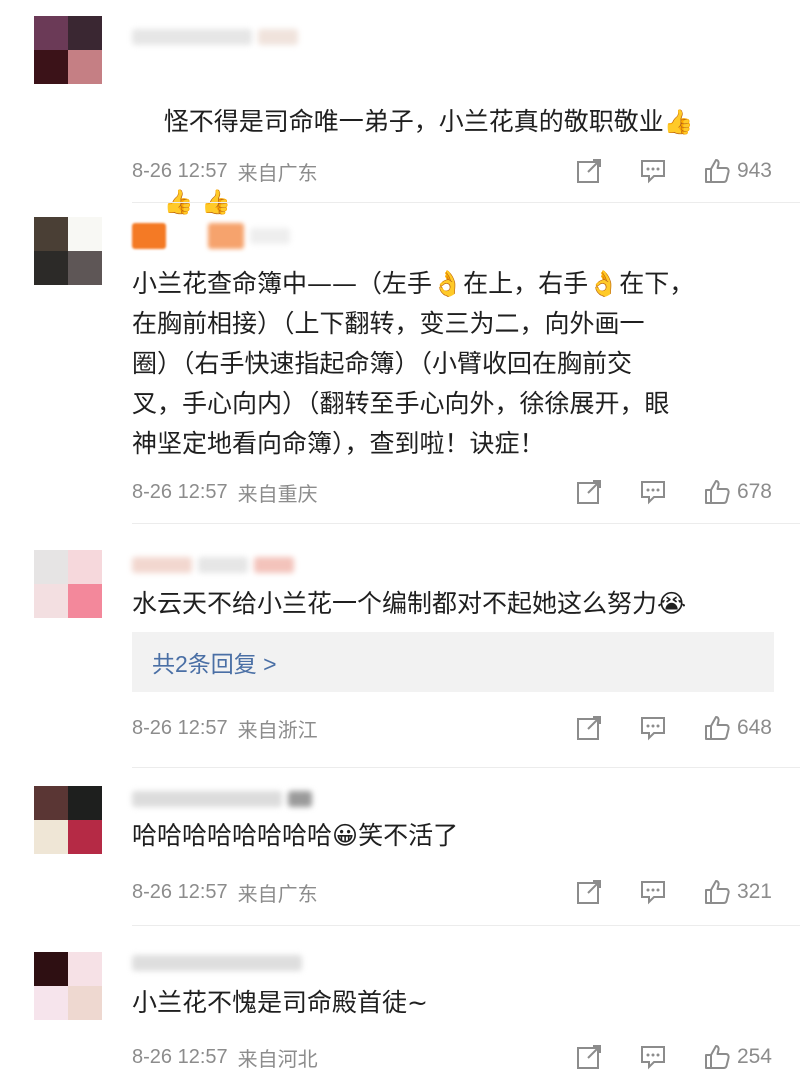 The height and width of the screenshot is (1090, 800). I want to click on like-count: 254, so click(754, 1056).